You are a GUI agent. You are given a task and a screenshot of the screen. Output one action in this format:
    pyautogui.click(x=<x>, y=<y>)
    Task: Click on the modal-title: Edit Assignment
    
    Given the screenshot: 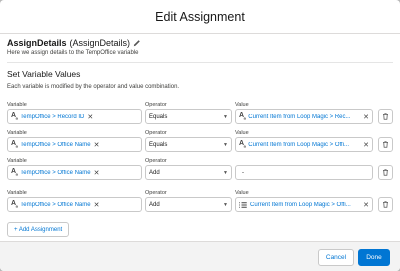 What is the action you would take?
    pyautogui.click(x=200, y=16)
    